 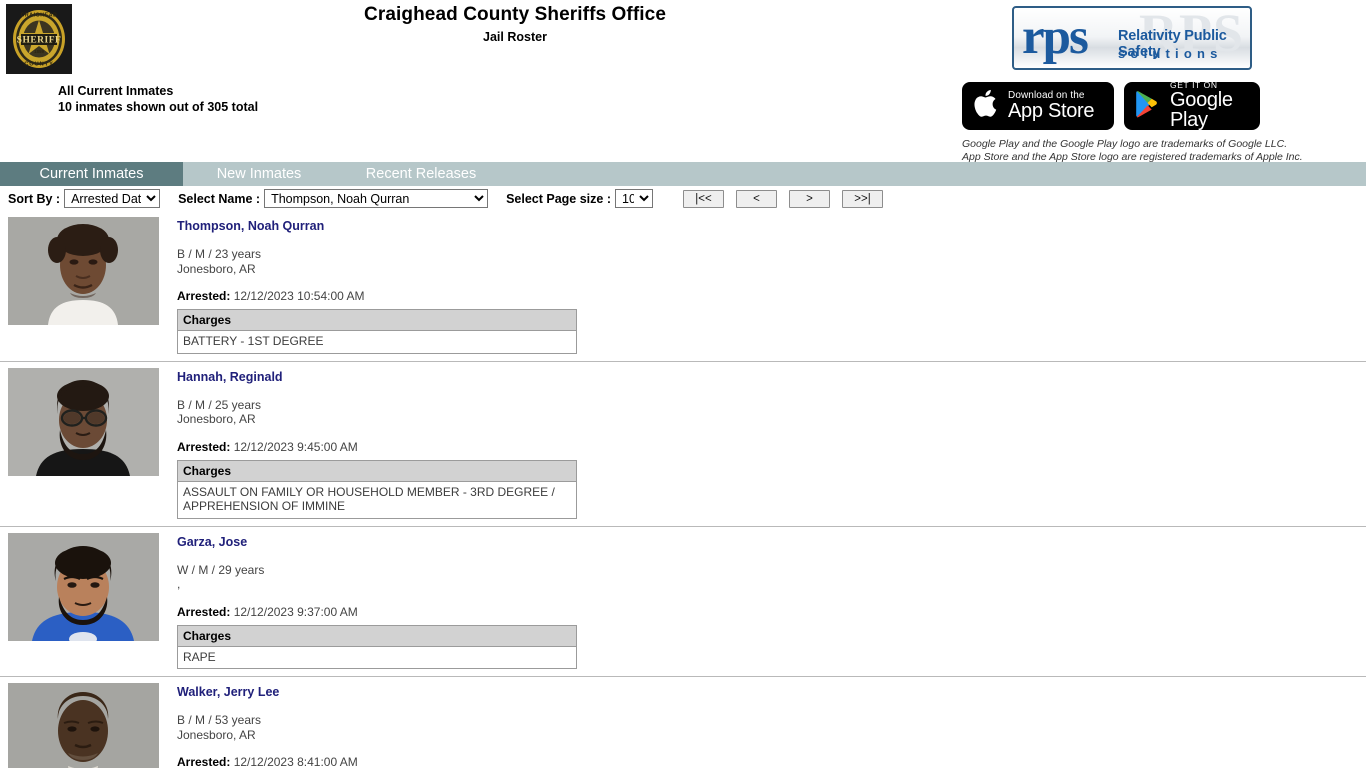 I want to click on tab-recent-releases: Recent Releases, so click(x=421, y=174).